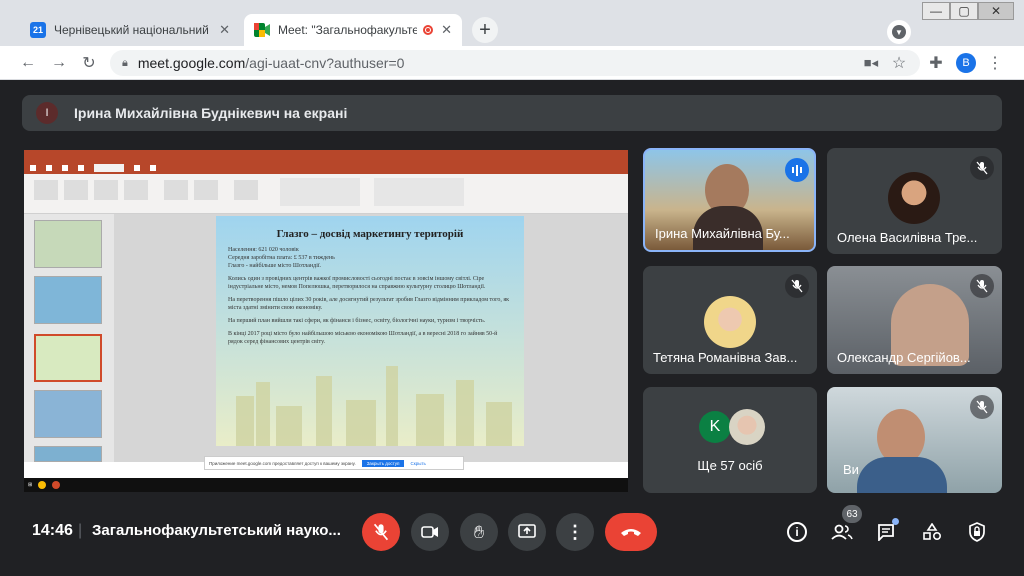 Image resolution: width=1024 pixels, height=576 pixels. I want to click on url-path: /agi-uaat-cnv?authuser=0, so click(325, 63).